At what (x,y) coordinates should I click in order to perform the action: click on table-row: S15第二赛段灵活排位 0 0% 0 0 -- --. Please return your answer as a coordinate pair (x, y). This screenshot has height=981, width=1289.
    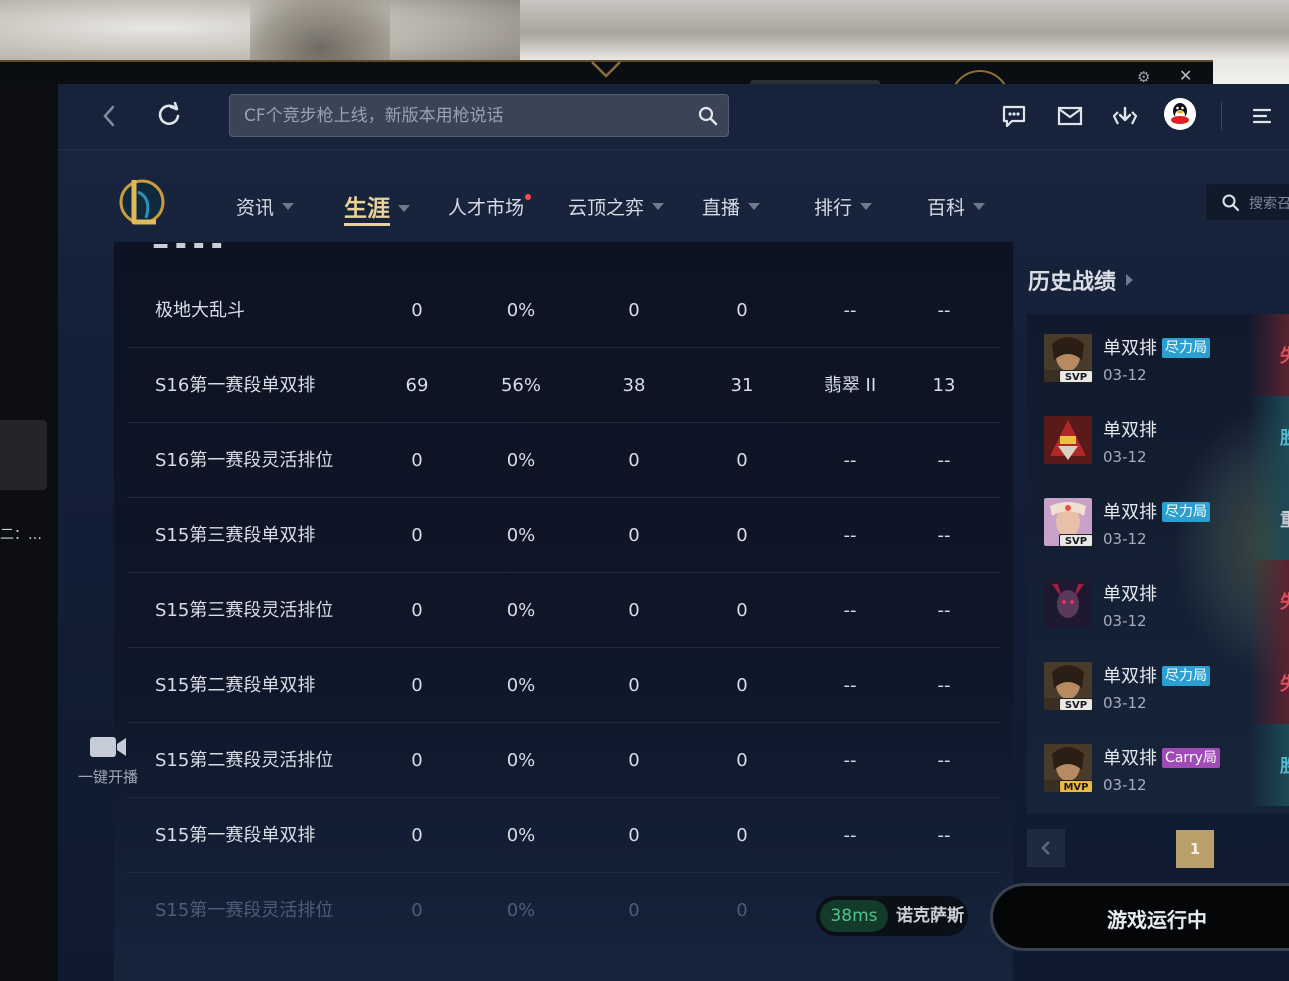
    Looking at the image, I should click on (563, 760).